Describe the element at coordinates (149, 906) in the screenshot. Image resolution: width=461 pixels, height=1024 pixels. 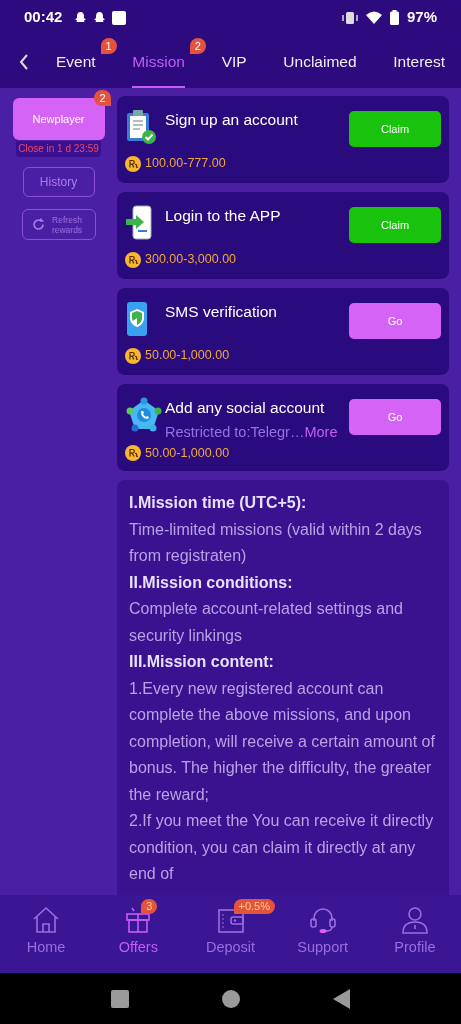
I see `badge: 3` at that location.